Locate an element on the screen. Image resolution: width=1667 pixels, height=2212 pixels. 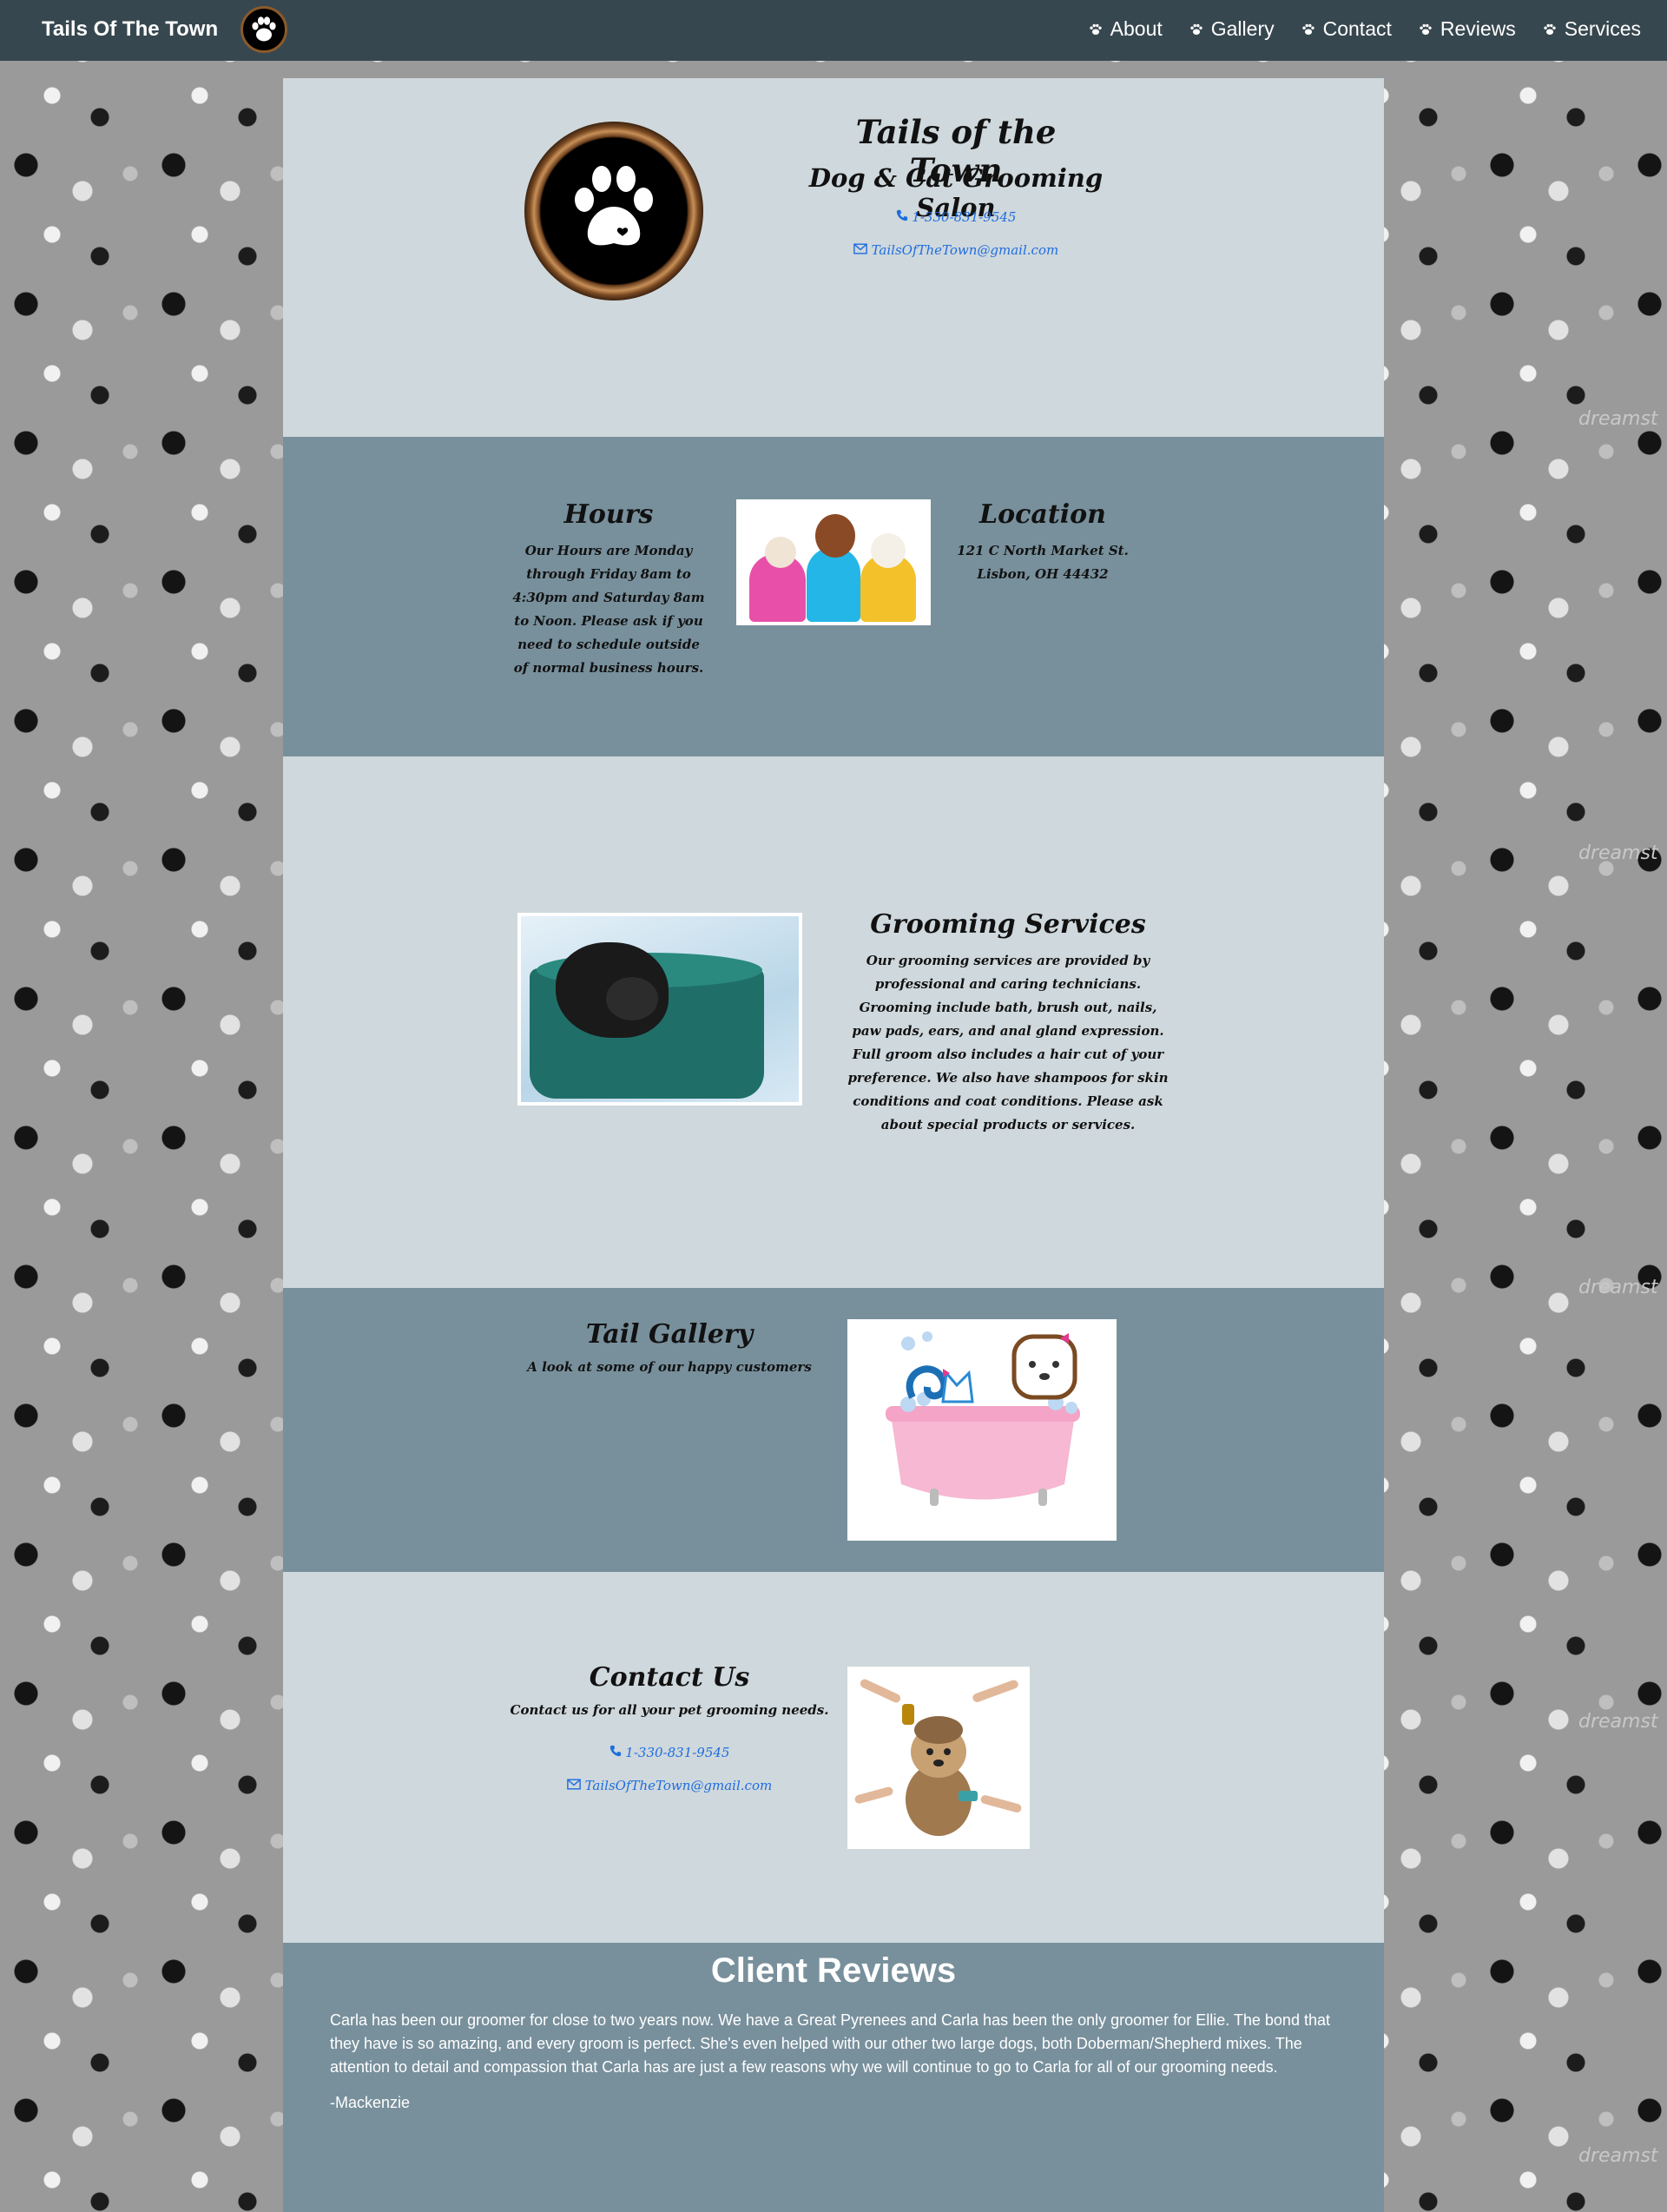
salon-logo is located at coordinates (613, 211).